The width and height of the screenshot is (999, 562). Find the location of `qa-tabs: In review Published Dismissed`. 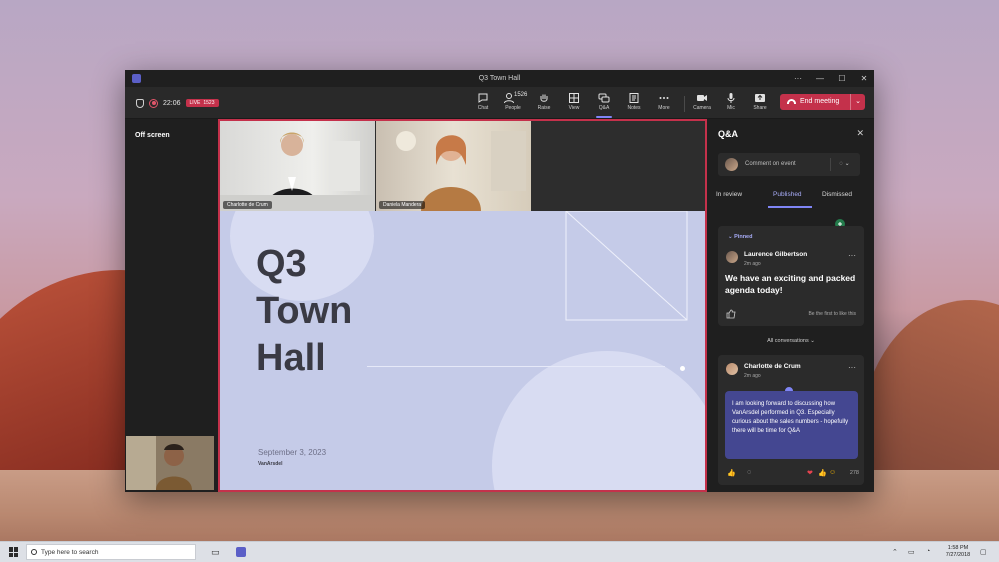

qa-tabs: In review Published Dismissed is located at coordinates (790, 197).